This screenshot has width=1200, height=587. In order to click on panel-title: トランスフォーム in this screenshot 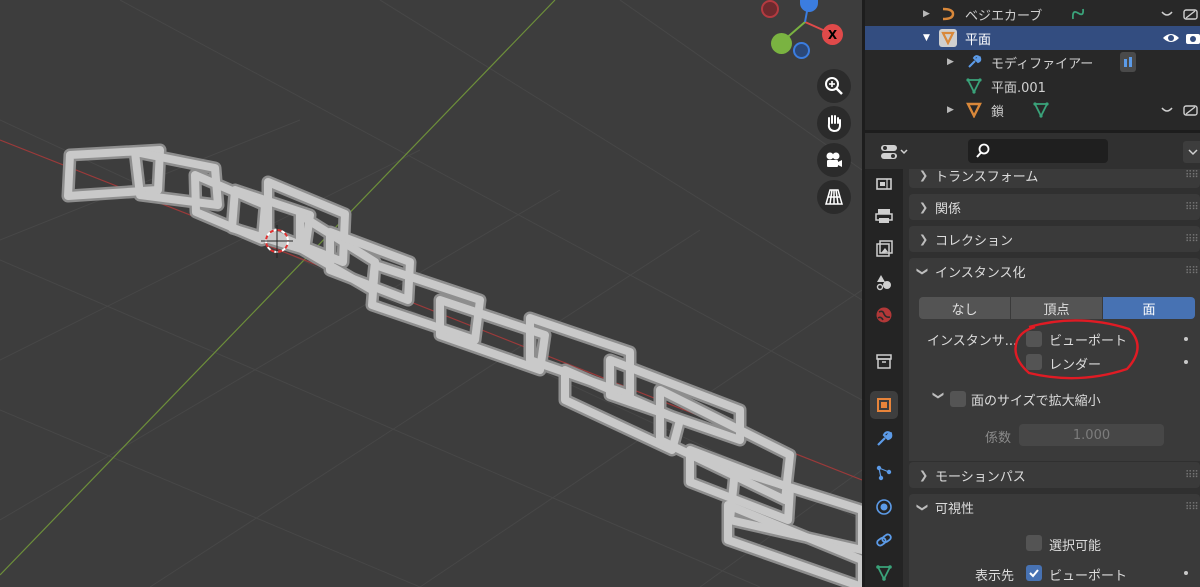, I will do `click(987, 177)`.